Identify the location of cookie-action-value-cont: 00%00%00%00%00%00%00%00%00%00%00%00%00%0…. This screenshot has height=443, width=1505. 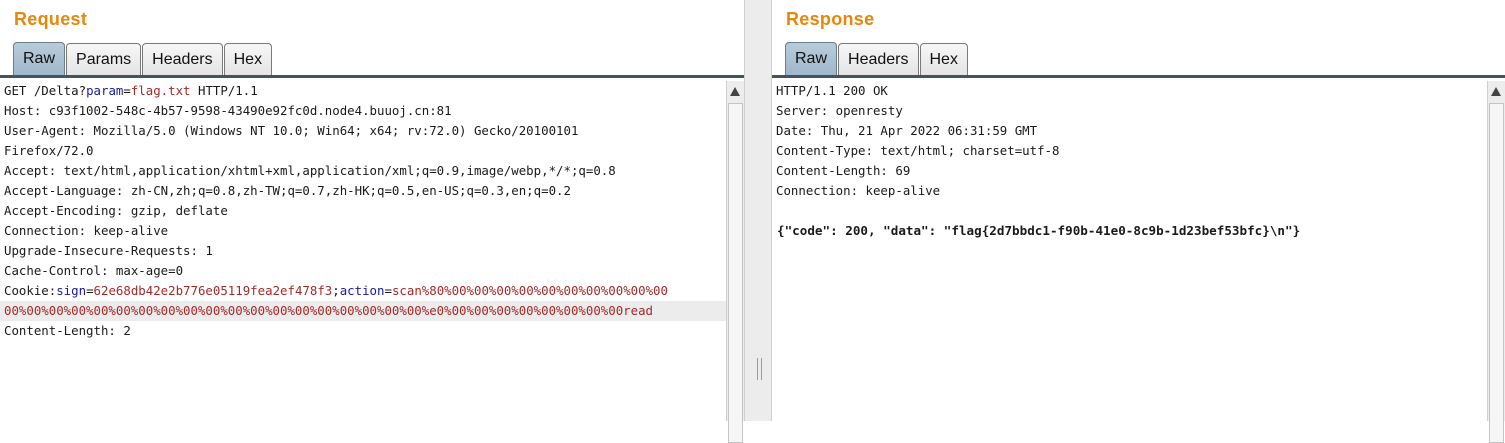
(329, 310).